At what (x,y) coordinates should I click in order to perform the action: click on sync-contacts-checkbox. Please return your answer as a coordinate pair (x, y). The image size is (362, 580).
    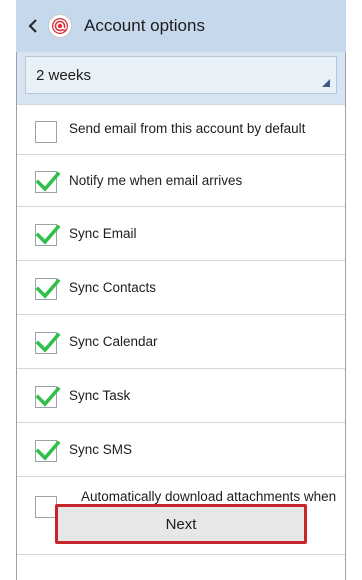
    Looking at the image, I should click on (48, 289).